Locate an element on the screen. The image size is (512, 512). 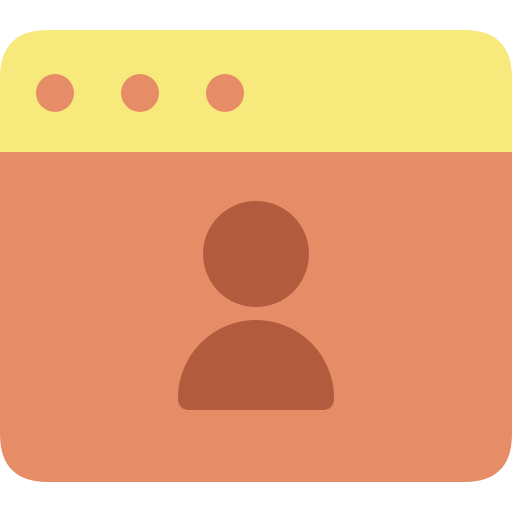
user-head is located at coordinates (256, 254).